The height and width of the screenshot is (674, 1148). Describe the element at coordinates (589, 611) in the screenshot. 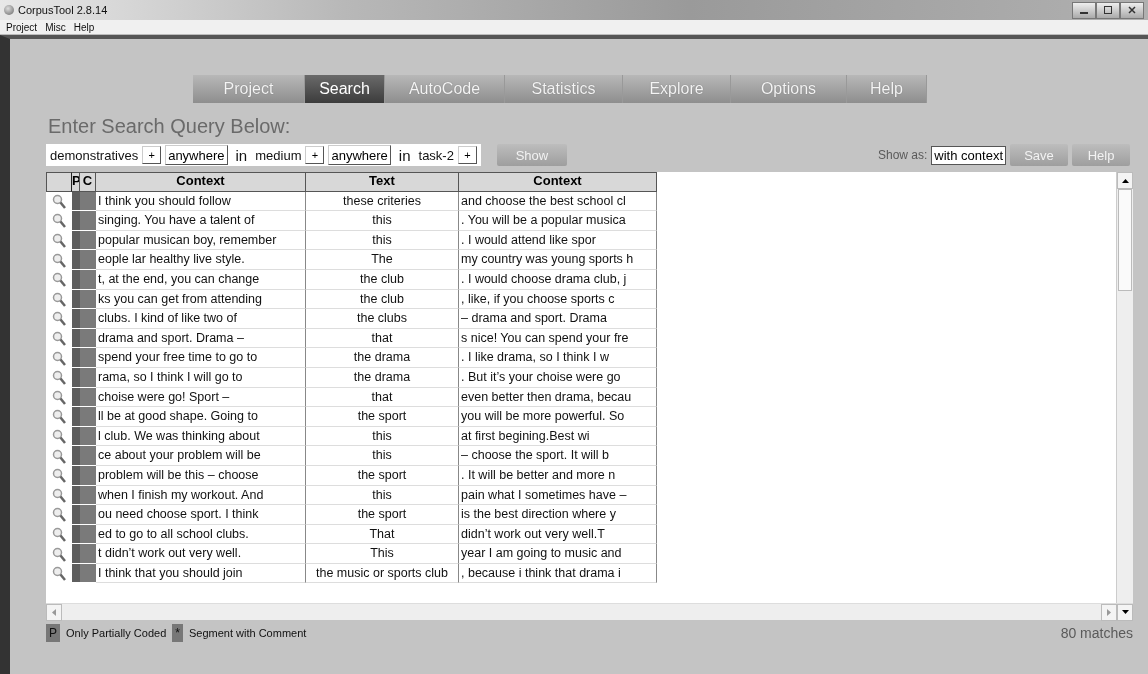

I see `horizontal-scrollbar` at that location.